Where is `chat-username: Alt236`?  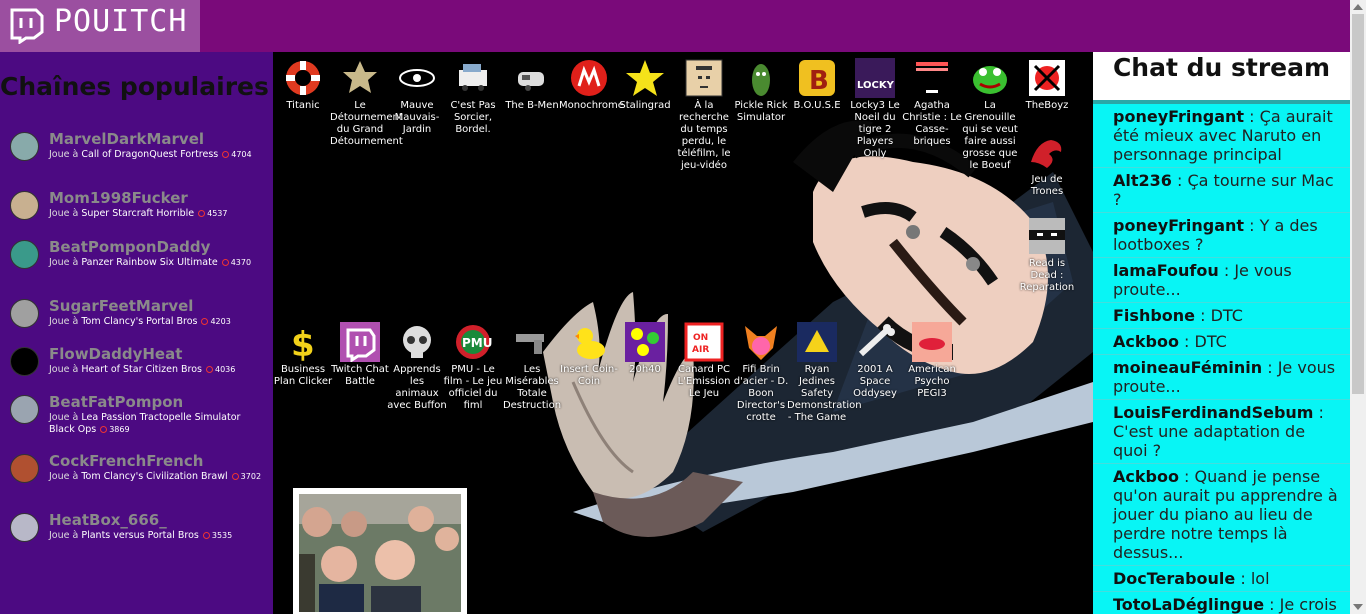 chat-username: Alt236 is located at coordinates (1142, 180).